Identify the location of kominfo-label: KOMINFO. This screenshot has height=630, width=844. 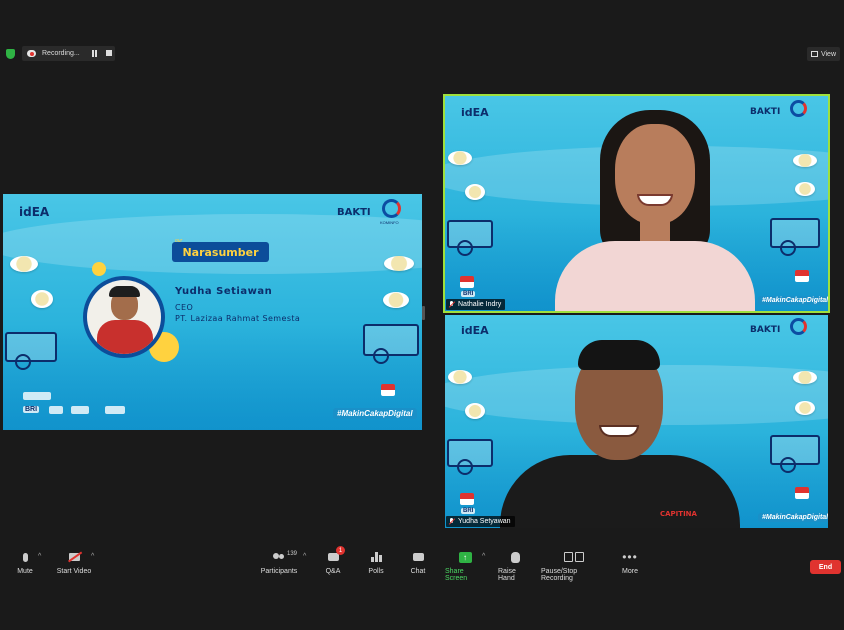
(389, 222).